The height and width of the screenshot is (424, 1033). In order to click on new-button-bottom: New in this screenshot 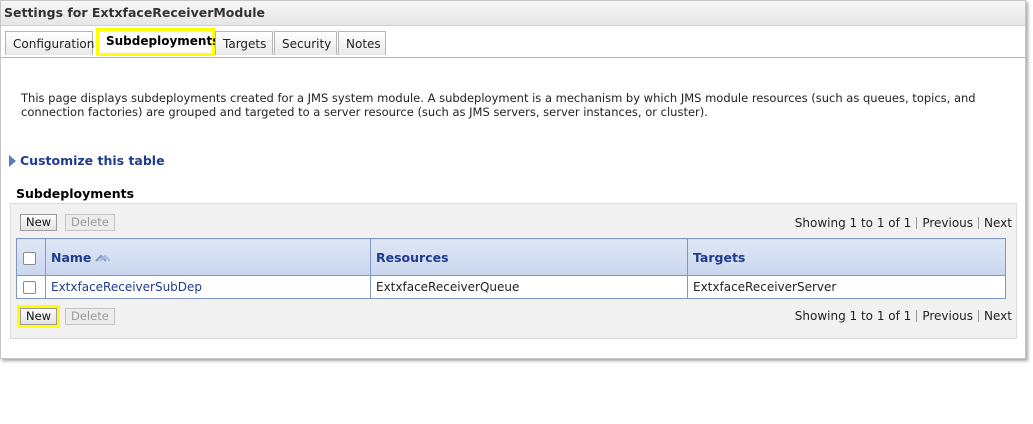, I will do `click(38, 316)`.